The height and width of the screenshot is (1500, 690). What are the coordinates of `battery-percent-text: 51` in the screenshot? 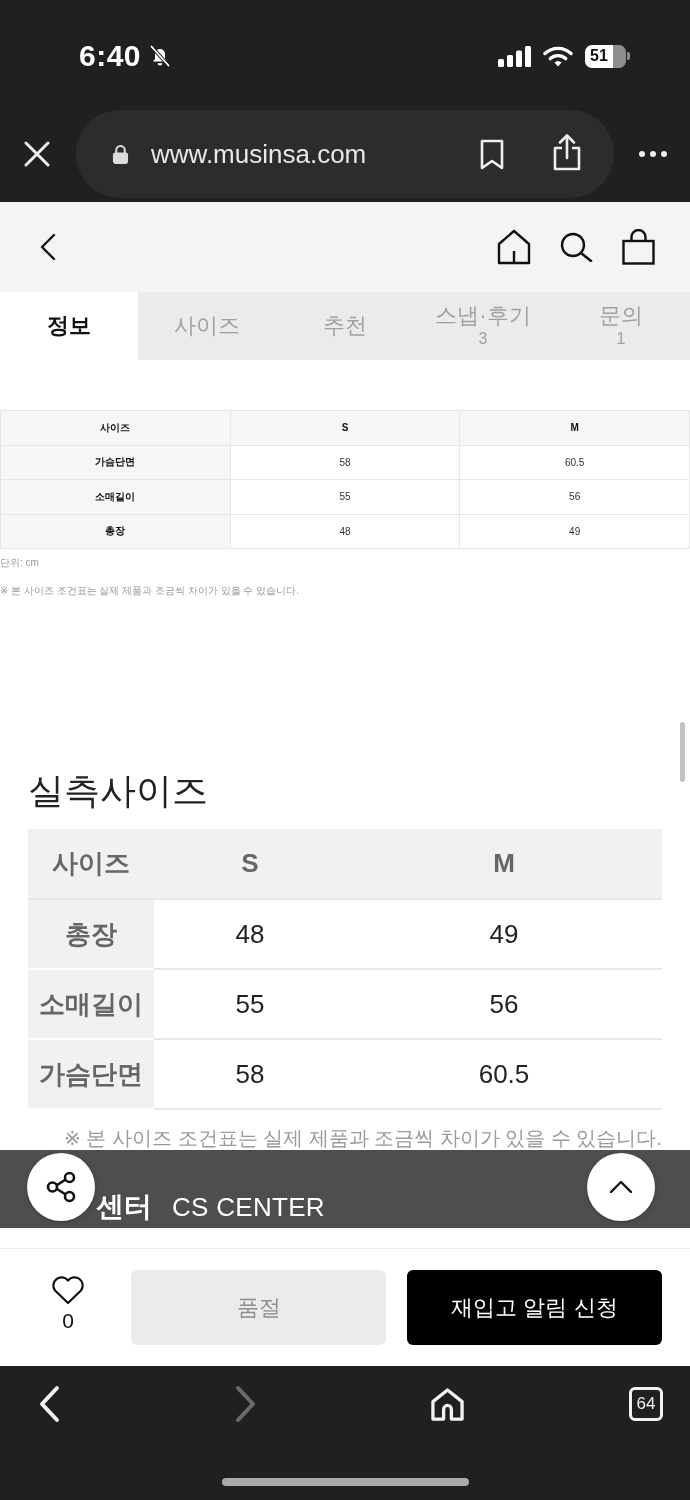 It's located at (599, 56).